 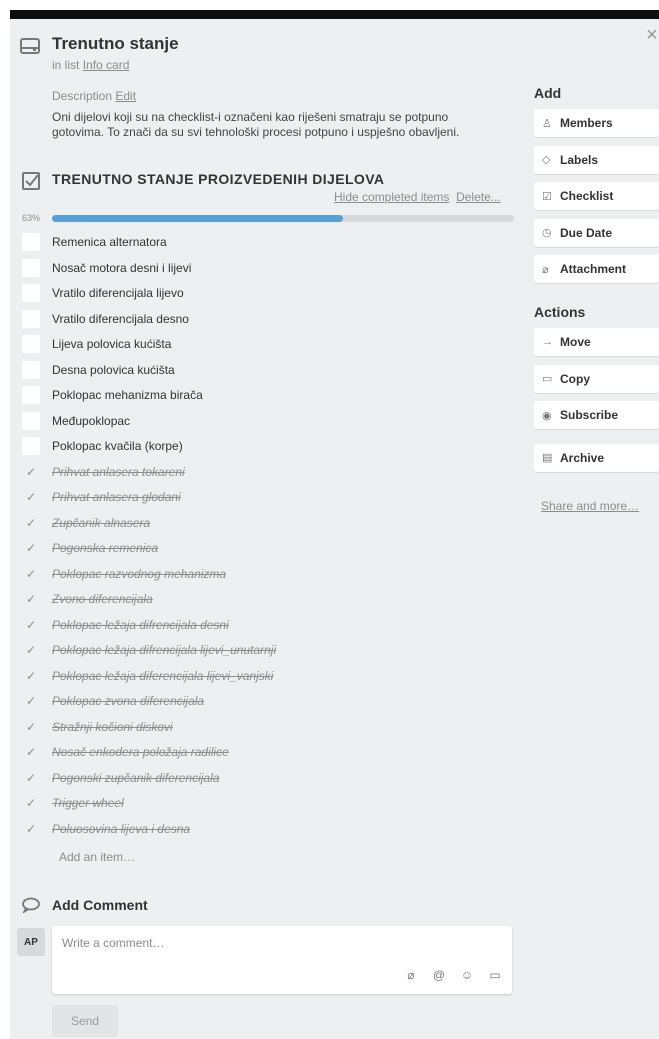 What do you see at coordinates (115, 44) in the screenshot?
I see `card-title: Trenutno stanje` at bounding box center [115, 44].